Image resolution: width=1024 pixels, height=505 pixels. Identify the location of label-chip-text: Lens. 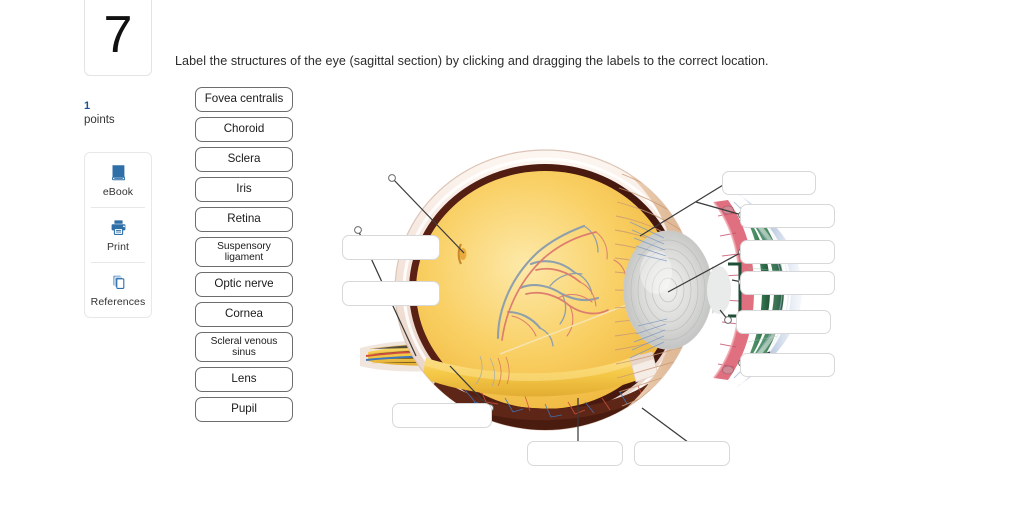
(244, 379).